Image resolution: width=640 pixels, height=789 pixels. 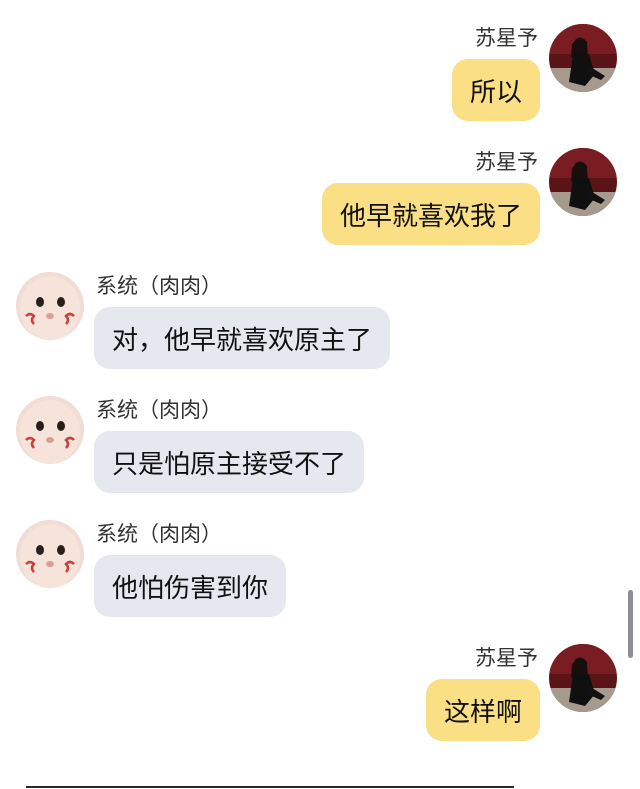 I want to click on divider-line, so click(x=270, y=787).